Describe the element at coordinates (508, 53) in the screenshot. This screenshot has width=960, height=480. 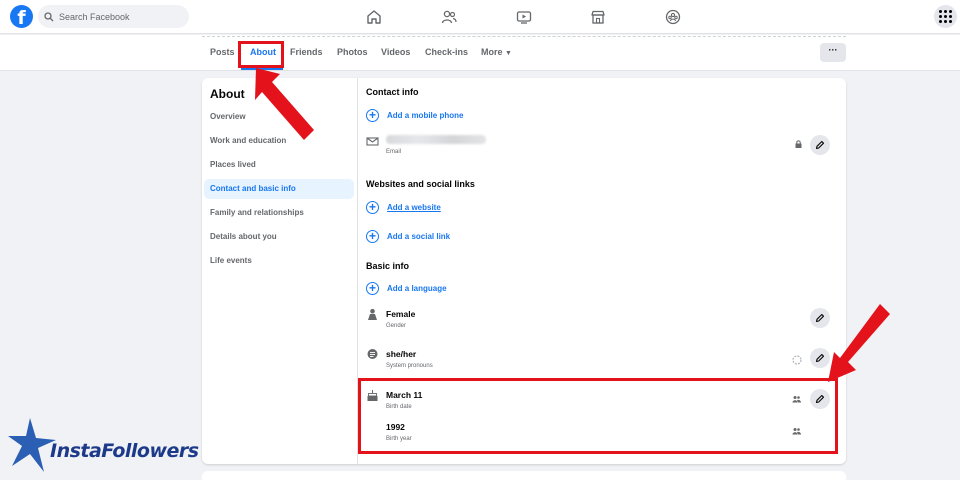
I see `caret-down-icon: ▼` at that location.